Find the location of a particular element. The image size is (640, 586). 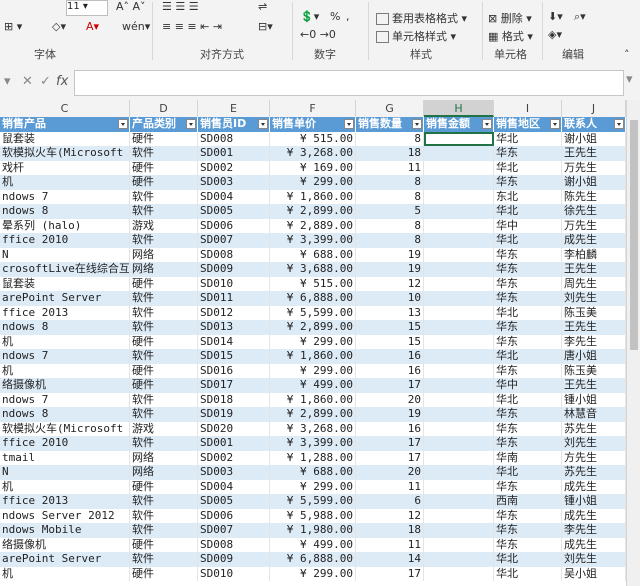

table-cell: 李先生 is located at coordinates (594, 341).